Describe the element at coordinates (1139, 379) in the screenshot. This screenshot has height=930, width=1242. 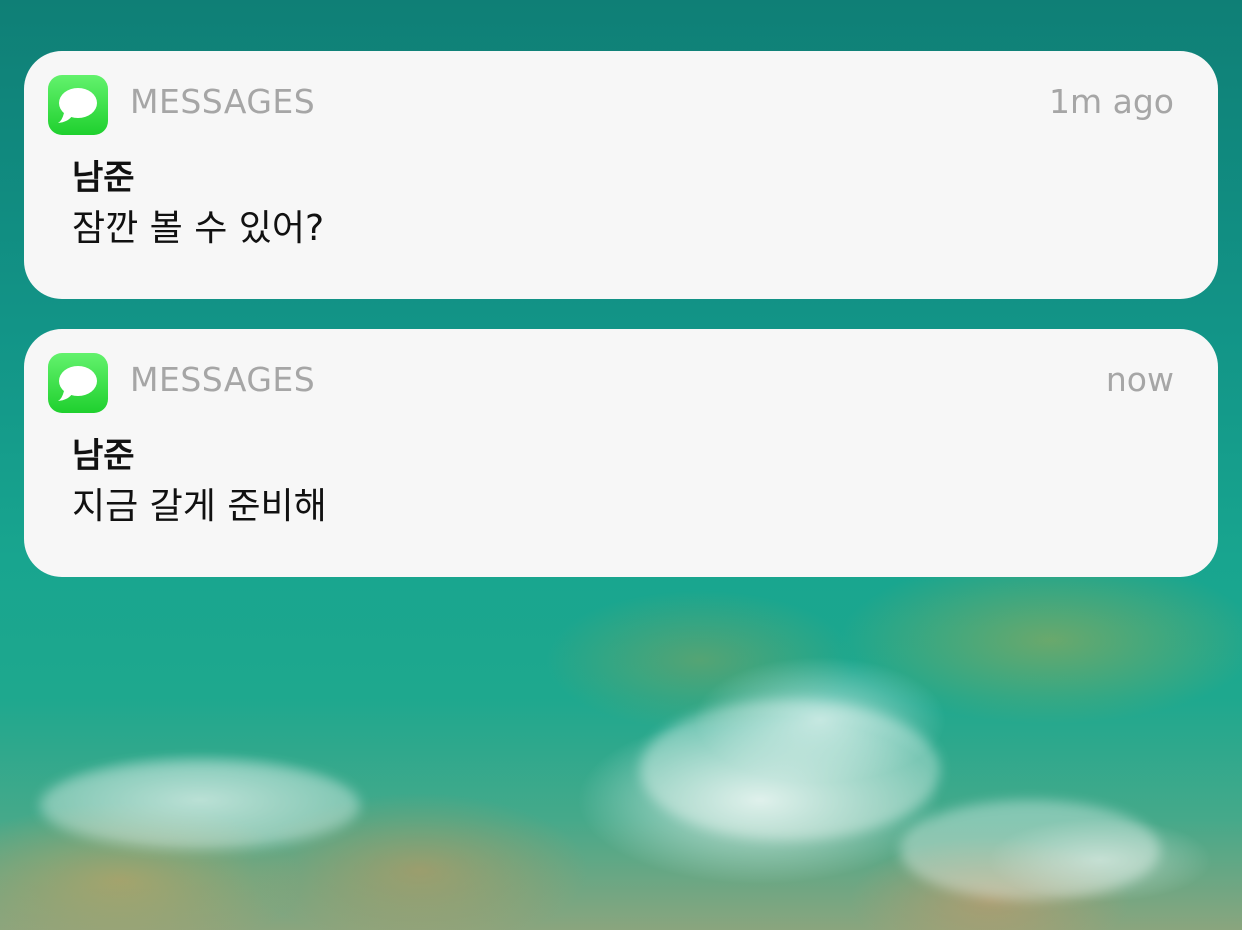
I see `notification-time: now` at that location.